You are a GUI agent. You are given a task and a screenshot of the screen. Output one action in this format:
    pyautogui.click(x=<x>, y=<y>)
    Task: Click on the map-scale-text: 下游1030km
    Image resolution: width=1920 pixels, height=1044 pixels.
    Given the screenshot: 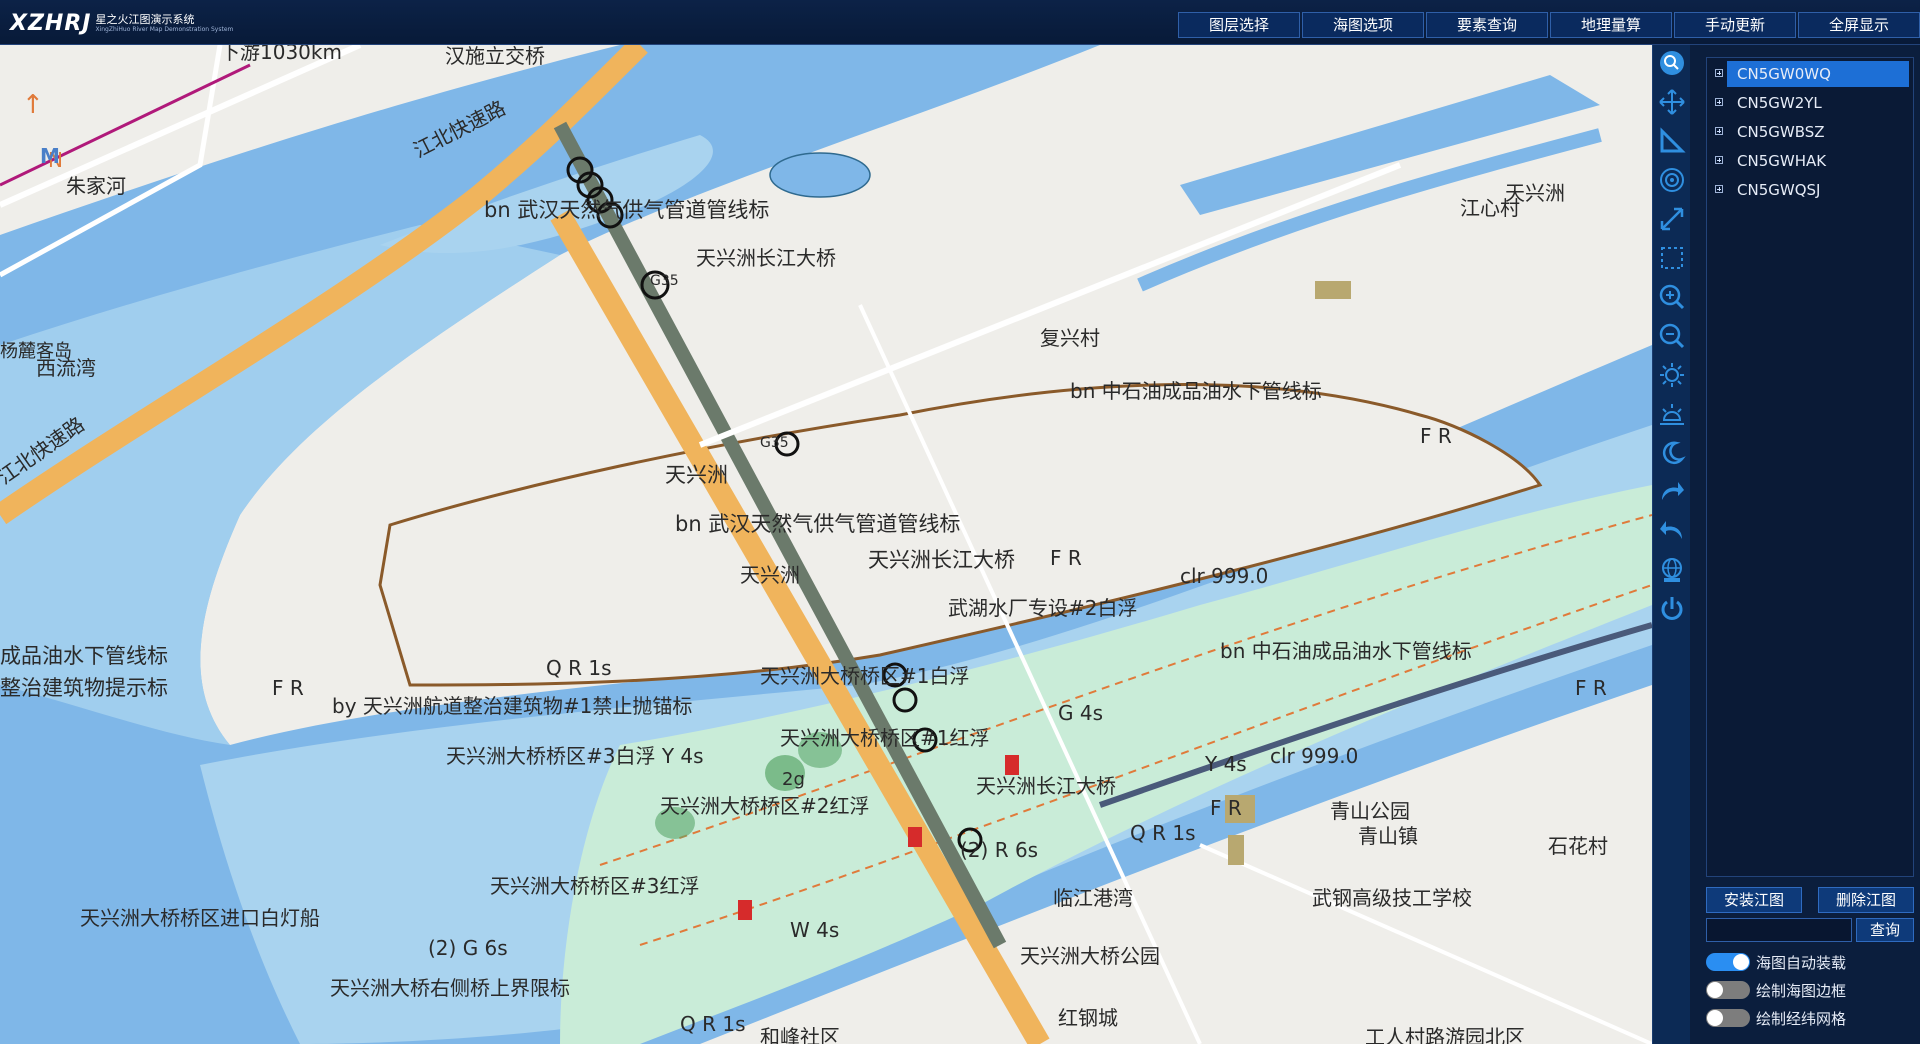 What is the action you would take?
    pyautogui.click(x=281, y=54)
    